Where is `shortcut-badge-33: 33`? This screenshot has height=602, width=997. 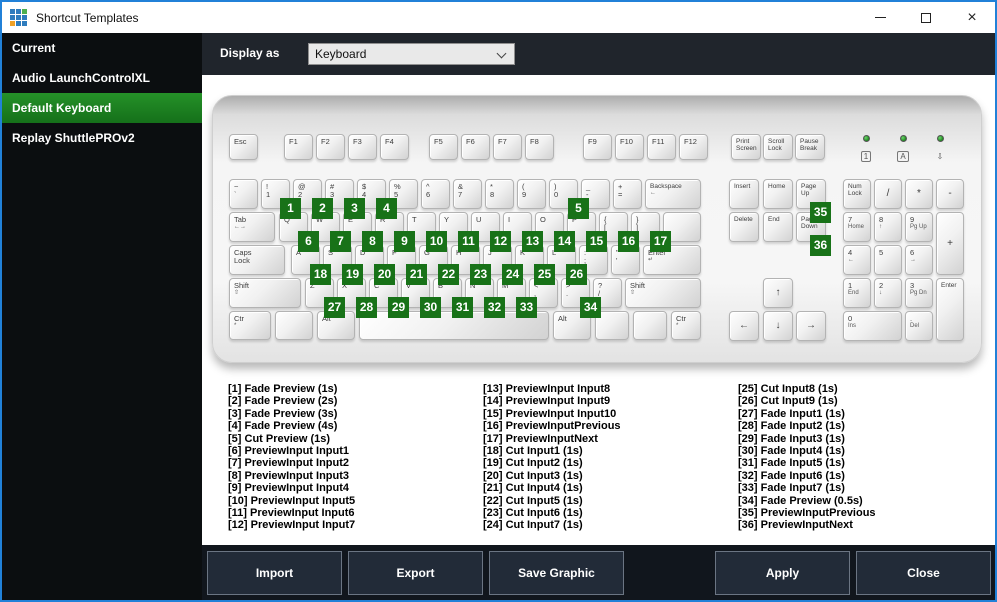 shortcut-badge-33: 33 is located at coordinates (526, 307).